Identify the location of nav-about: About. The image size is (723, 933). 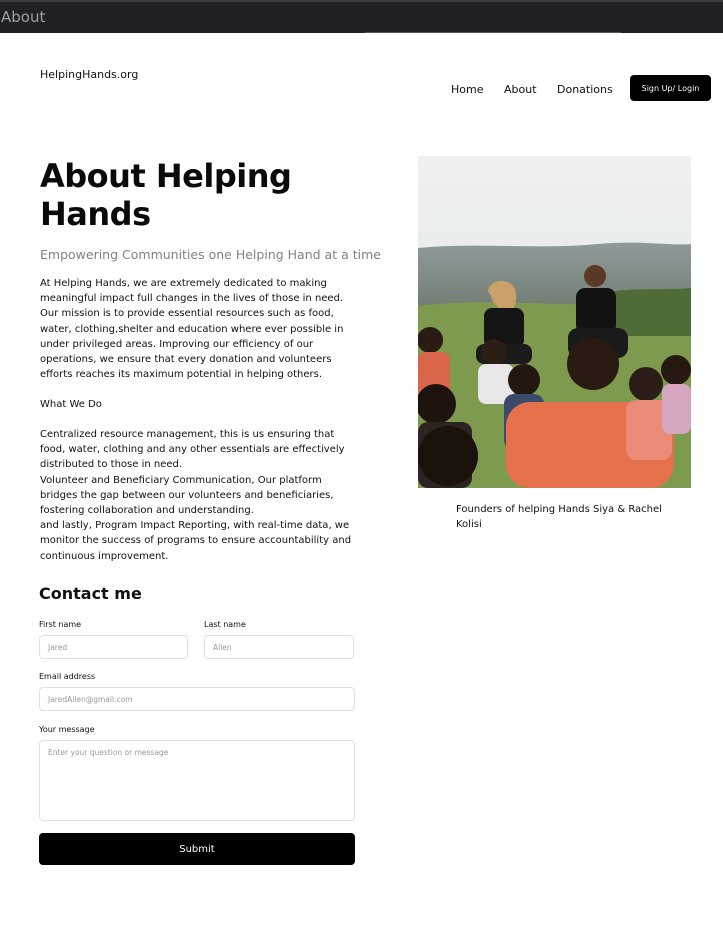
(520, 89).